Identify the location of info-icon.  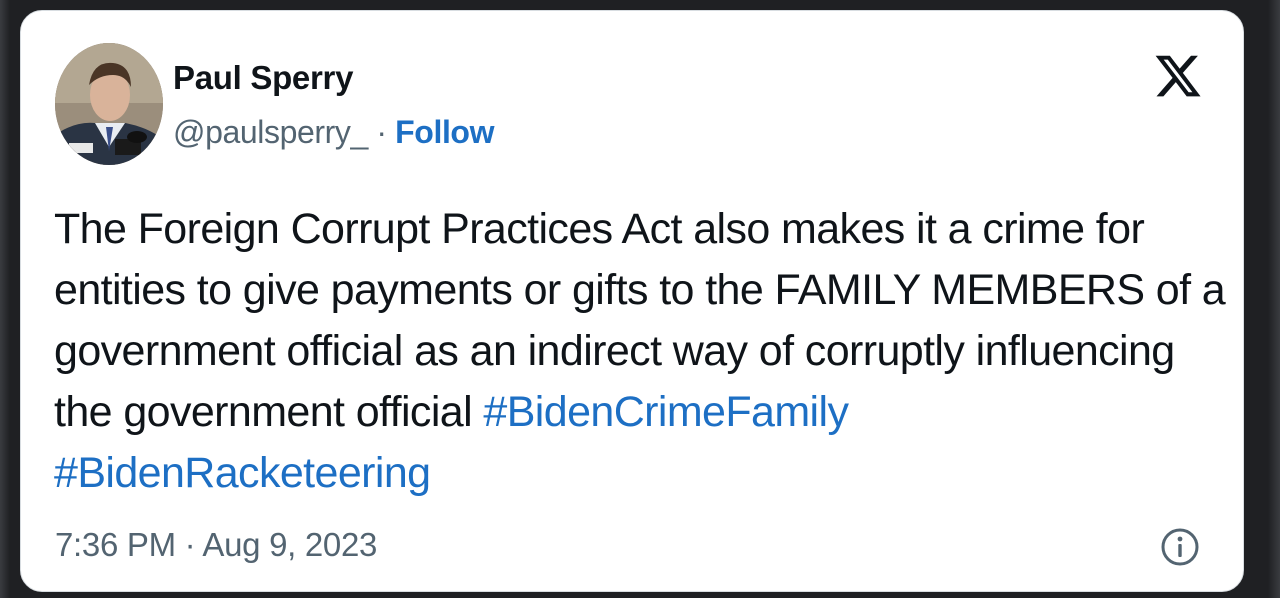
(1180, 547).